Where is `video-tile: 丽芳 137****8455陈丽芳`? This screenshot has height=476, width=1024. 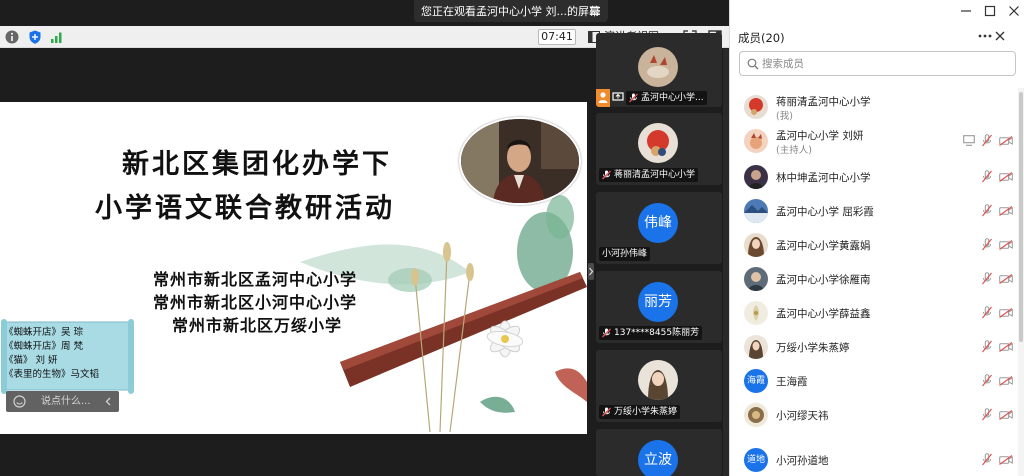
video-tile: 丽芳 137****8455陈丽芳 is located at coordinates (659, 307).